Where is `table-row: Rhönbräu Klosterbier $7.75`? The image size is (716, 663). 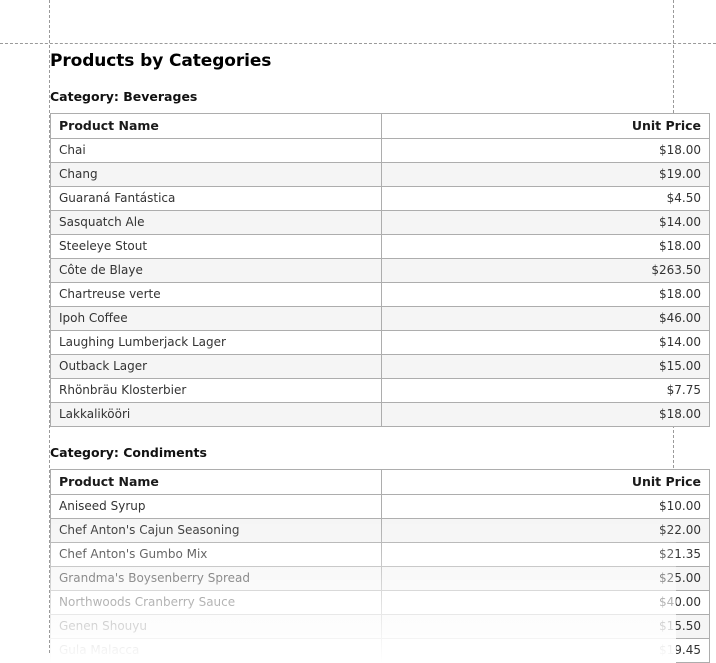 table-row: Rhönbräu Klosterbier $7.75 is located at coordinates (380, 390).